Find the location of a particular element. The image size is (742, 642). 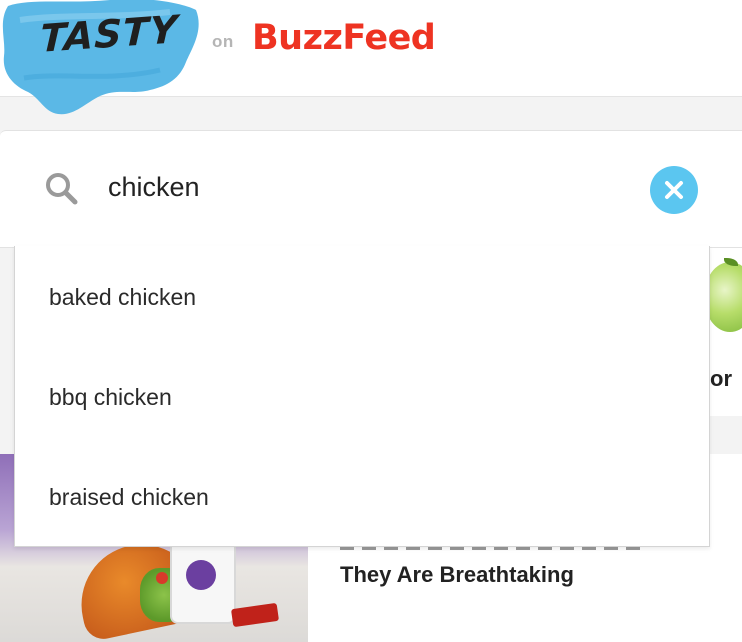

suggestion-label: baked chicken is located at coordinates (123, 297).